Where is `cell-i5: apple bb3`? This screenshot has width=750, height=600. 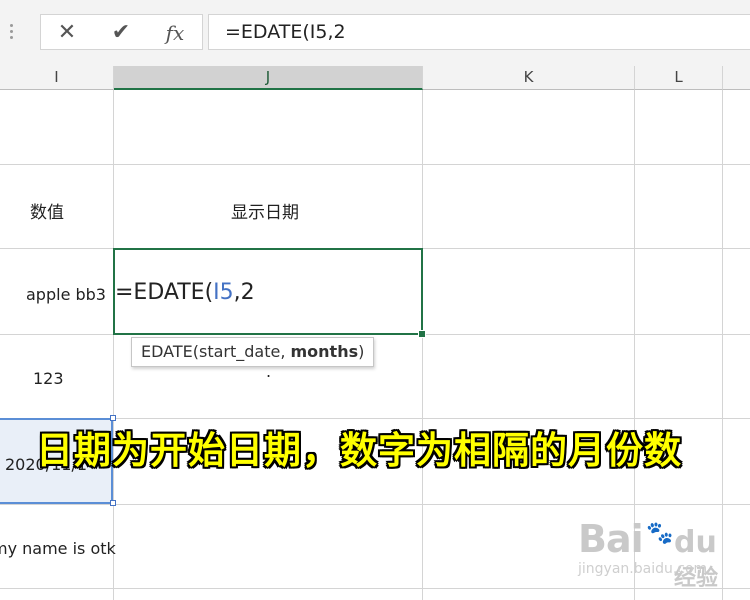
cell-i5: apple bb3 is located at coordinates (66, 294).